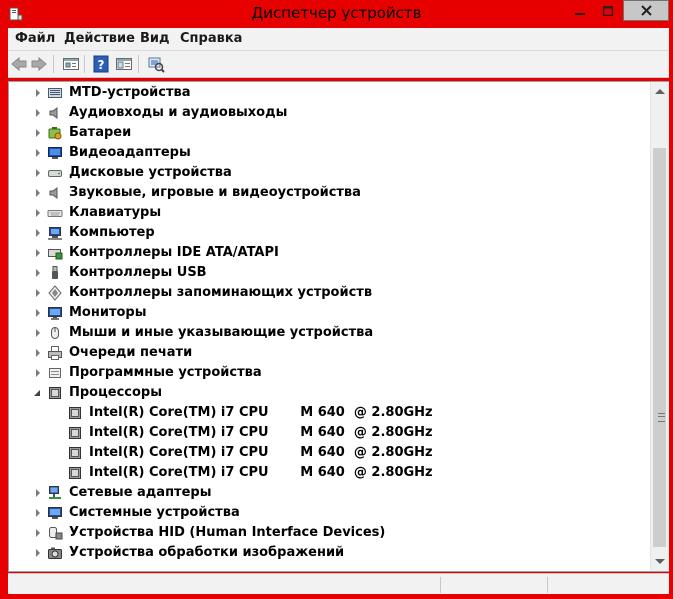  I want to click on tree-item-label: Системные устройства, so click(154, 512).